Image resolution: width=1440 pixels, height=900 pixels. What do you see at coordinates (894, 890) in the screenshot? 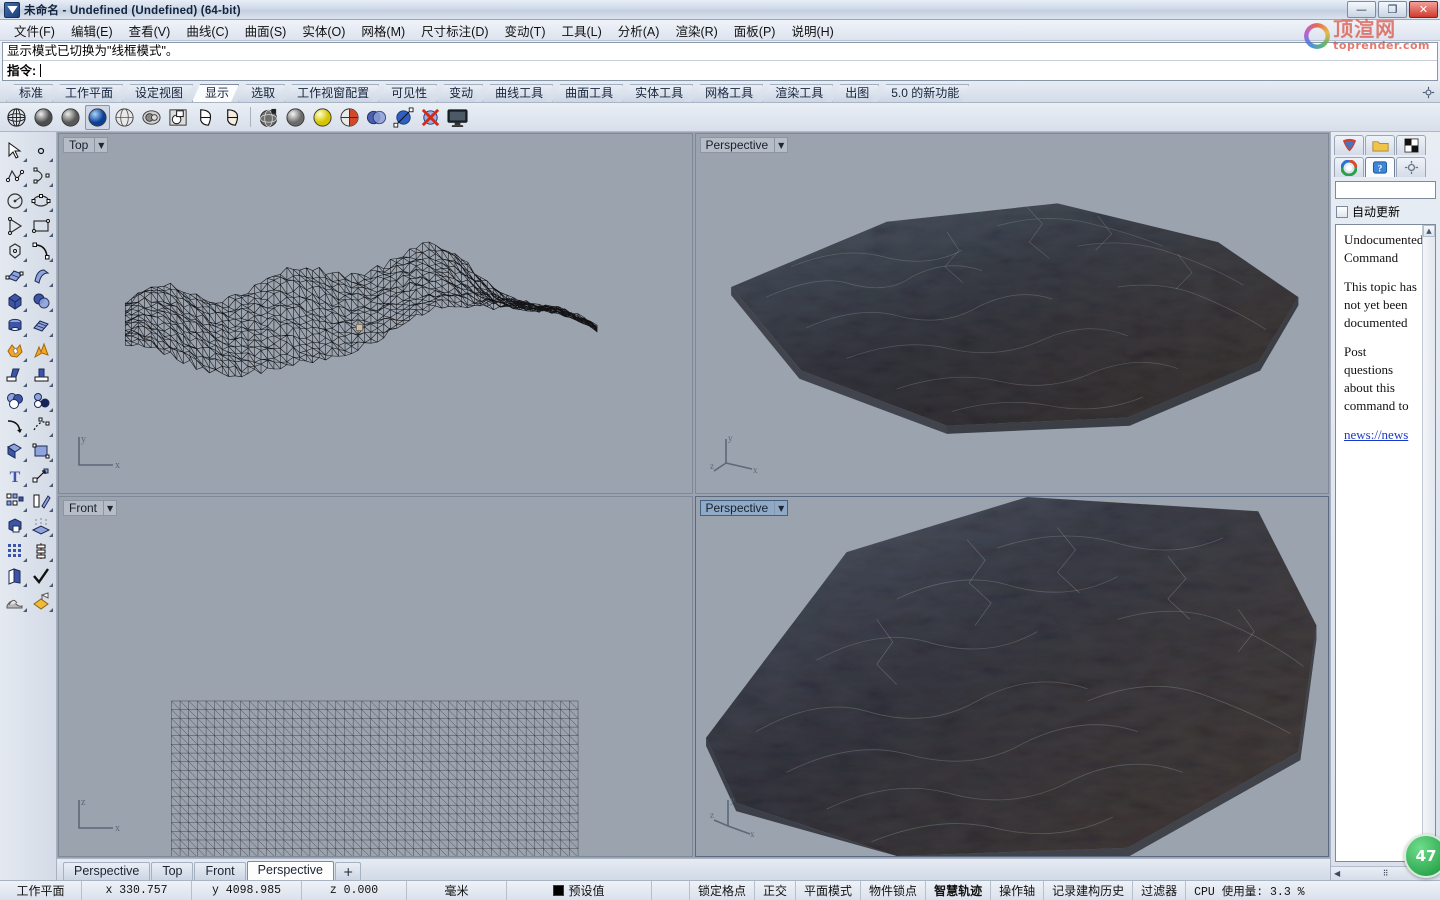
I see `status-toggle-3: 物件锁点` at bounding box center [894, 890].